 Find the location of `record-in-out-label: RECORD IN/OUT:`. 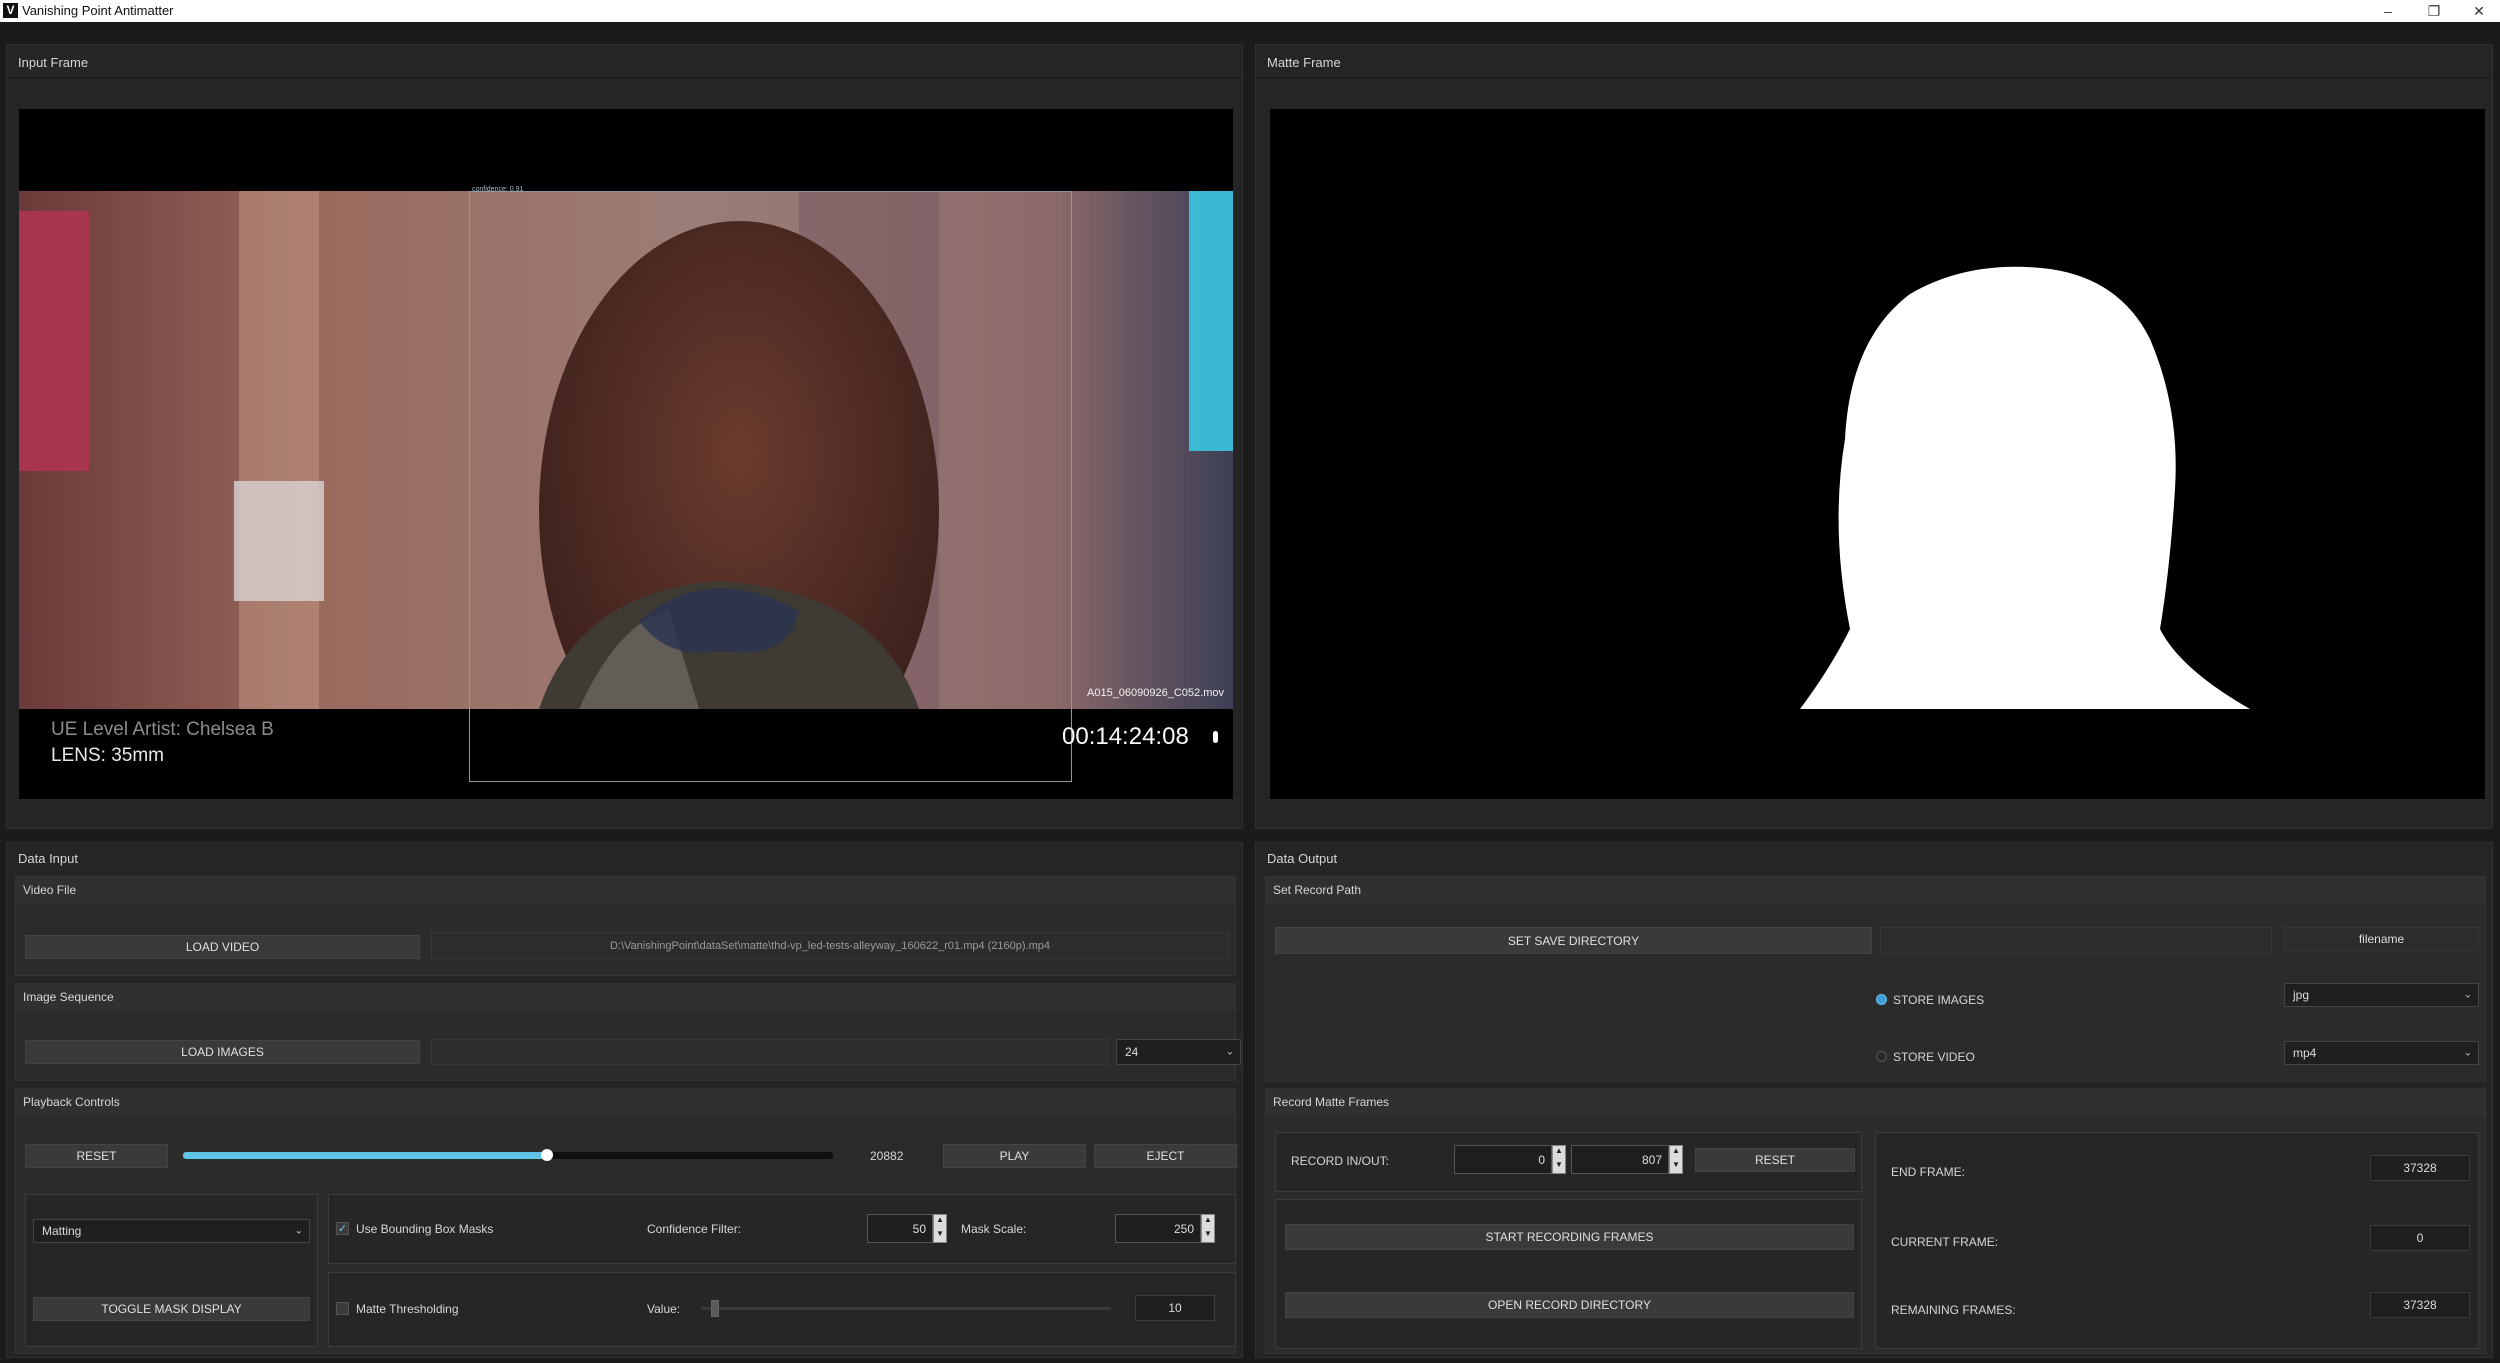

record-in-out-label: RECORD IN/OUT: is located at coordinates (1340, 1161).